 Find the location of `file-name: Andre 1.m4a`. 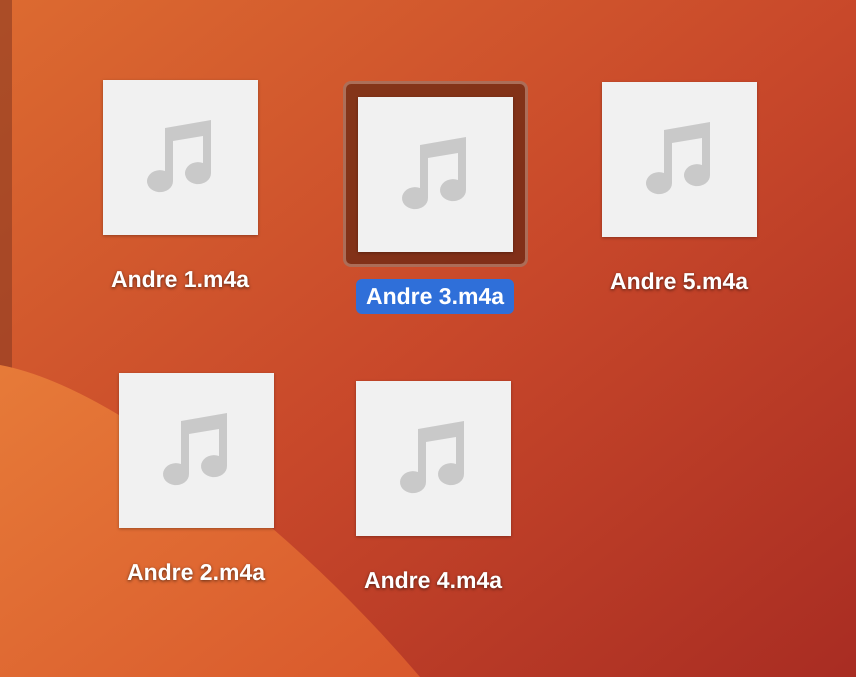

file-name: Andre 1.m4a is located at coordinates (180, 279).